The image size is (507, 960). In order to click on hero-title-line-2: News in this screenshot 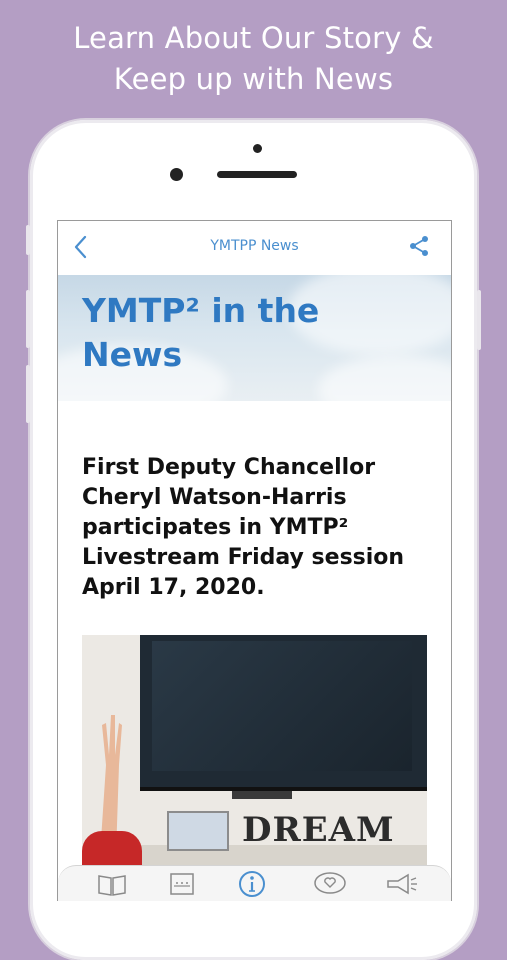, I will do `click(132, 354)`.